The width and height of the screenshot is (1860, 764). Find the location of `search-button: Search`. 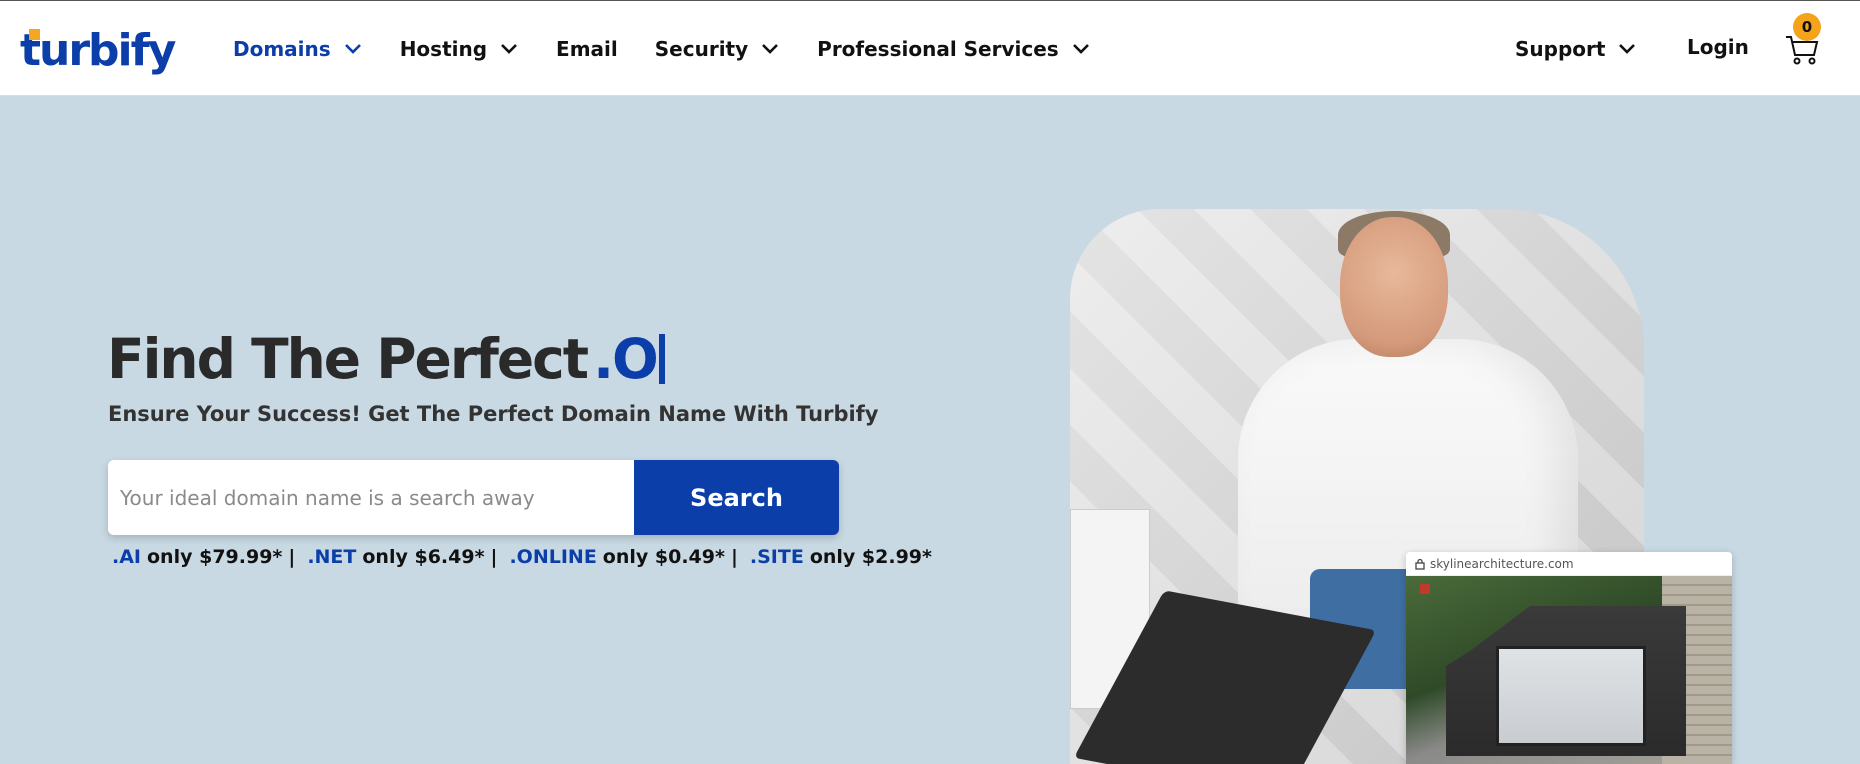

search-button: Search is located at coordinates (736, 497).